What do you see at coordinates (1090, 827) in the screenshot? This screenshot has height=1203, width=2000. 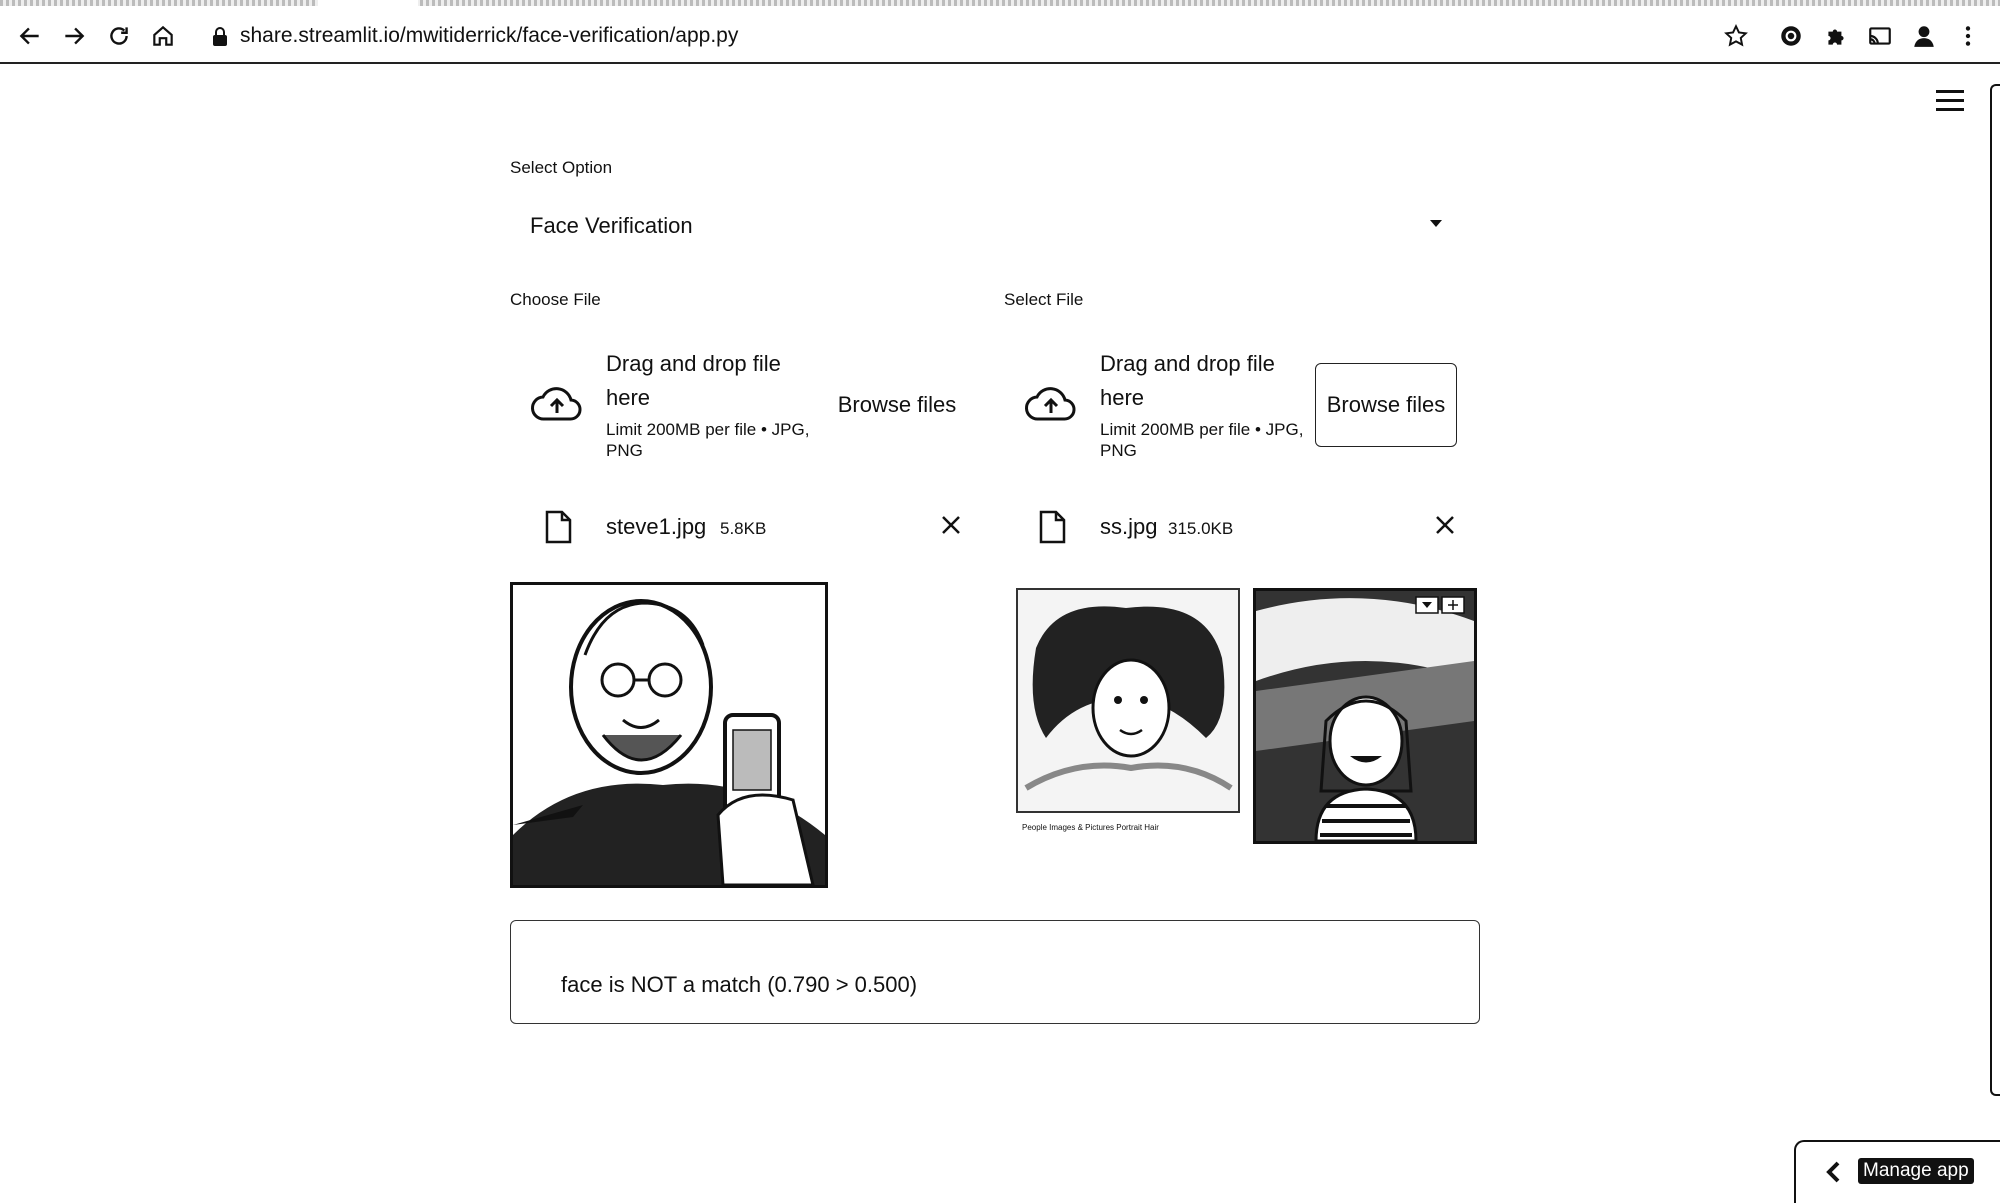 I see `preview-caption: People Images & Pictures Portrait Hair` at bounding box center [1090, 827].